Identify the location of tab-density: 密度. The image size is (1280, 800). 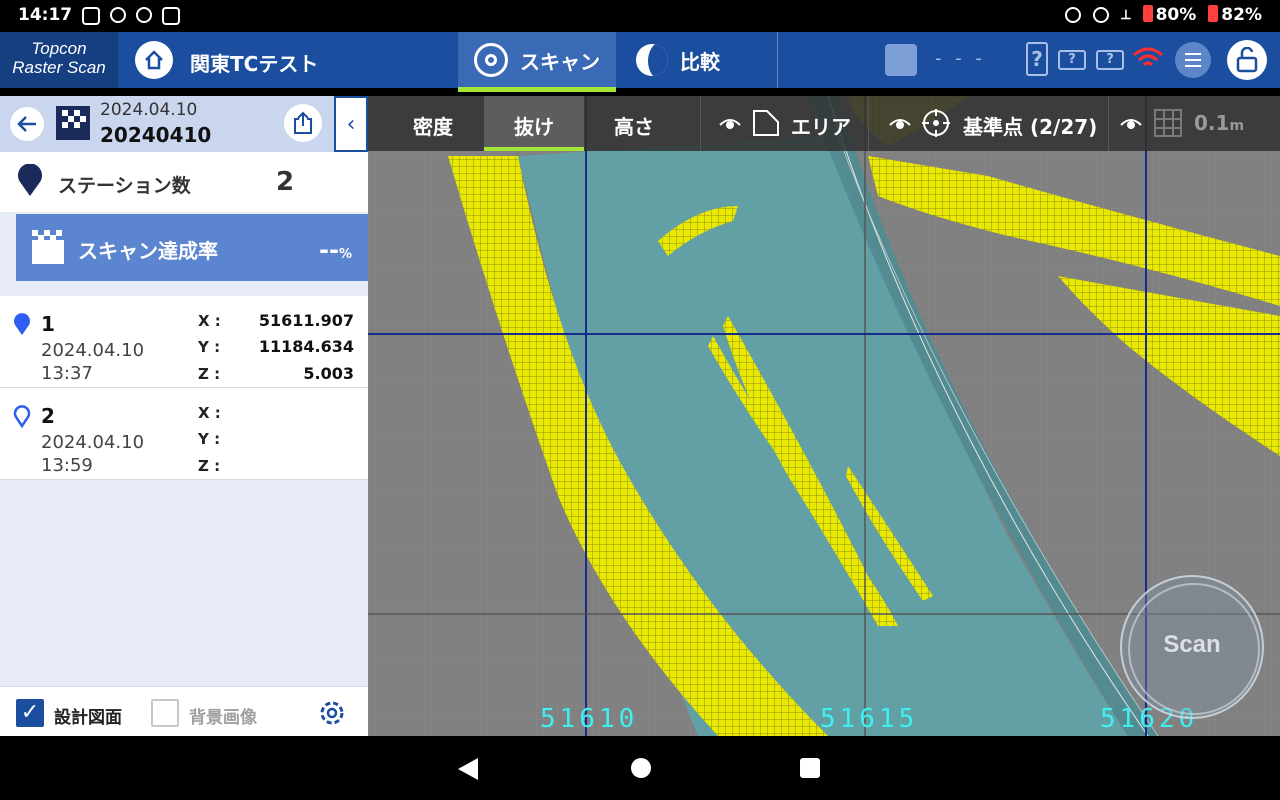
(433, 125).